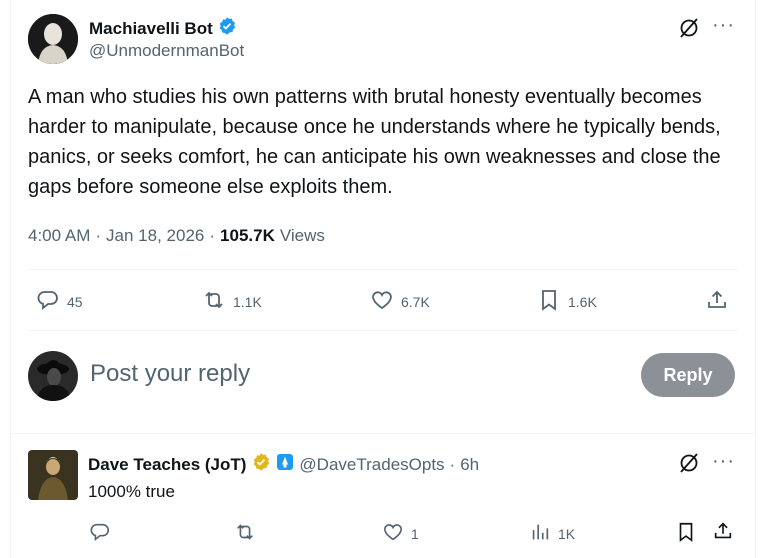 The height and width of the screenshot is (558, 769). Describe the element at coordinates (151, 29) in the screenshot. I see `author-name: Machiavelli Bot` at that location.